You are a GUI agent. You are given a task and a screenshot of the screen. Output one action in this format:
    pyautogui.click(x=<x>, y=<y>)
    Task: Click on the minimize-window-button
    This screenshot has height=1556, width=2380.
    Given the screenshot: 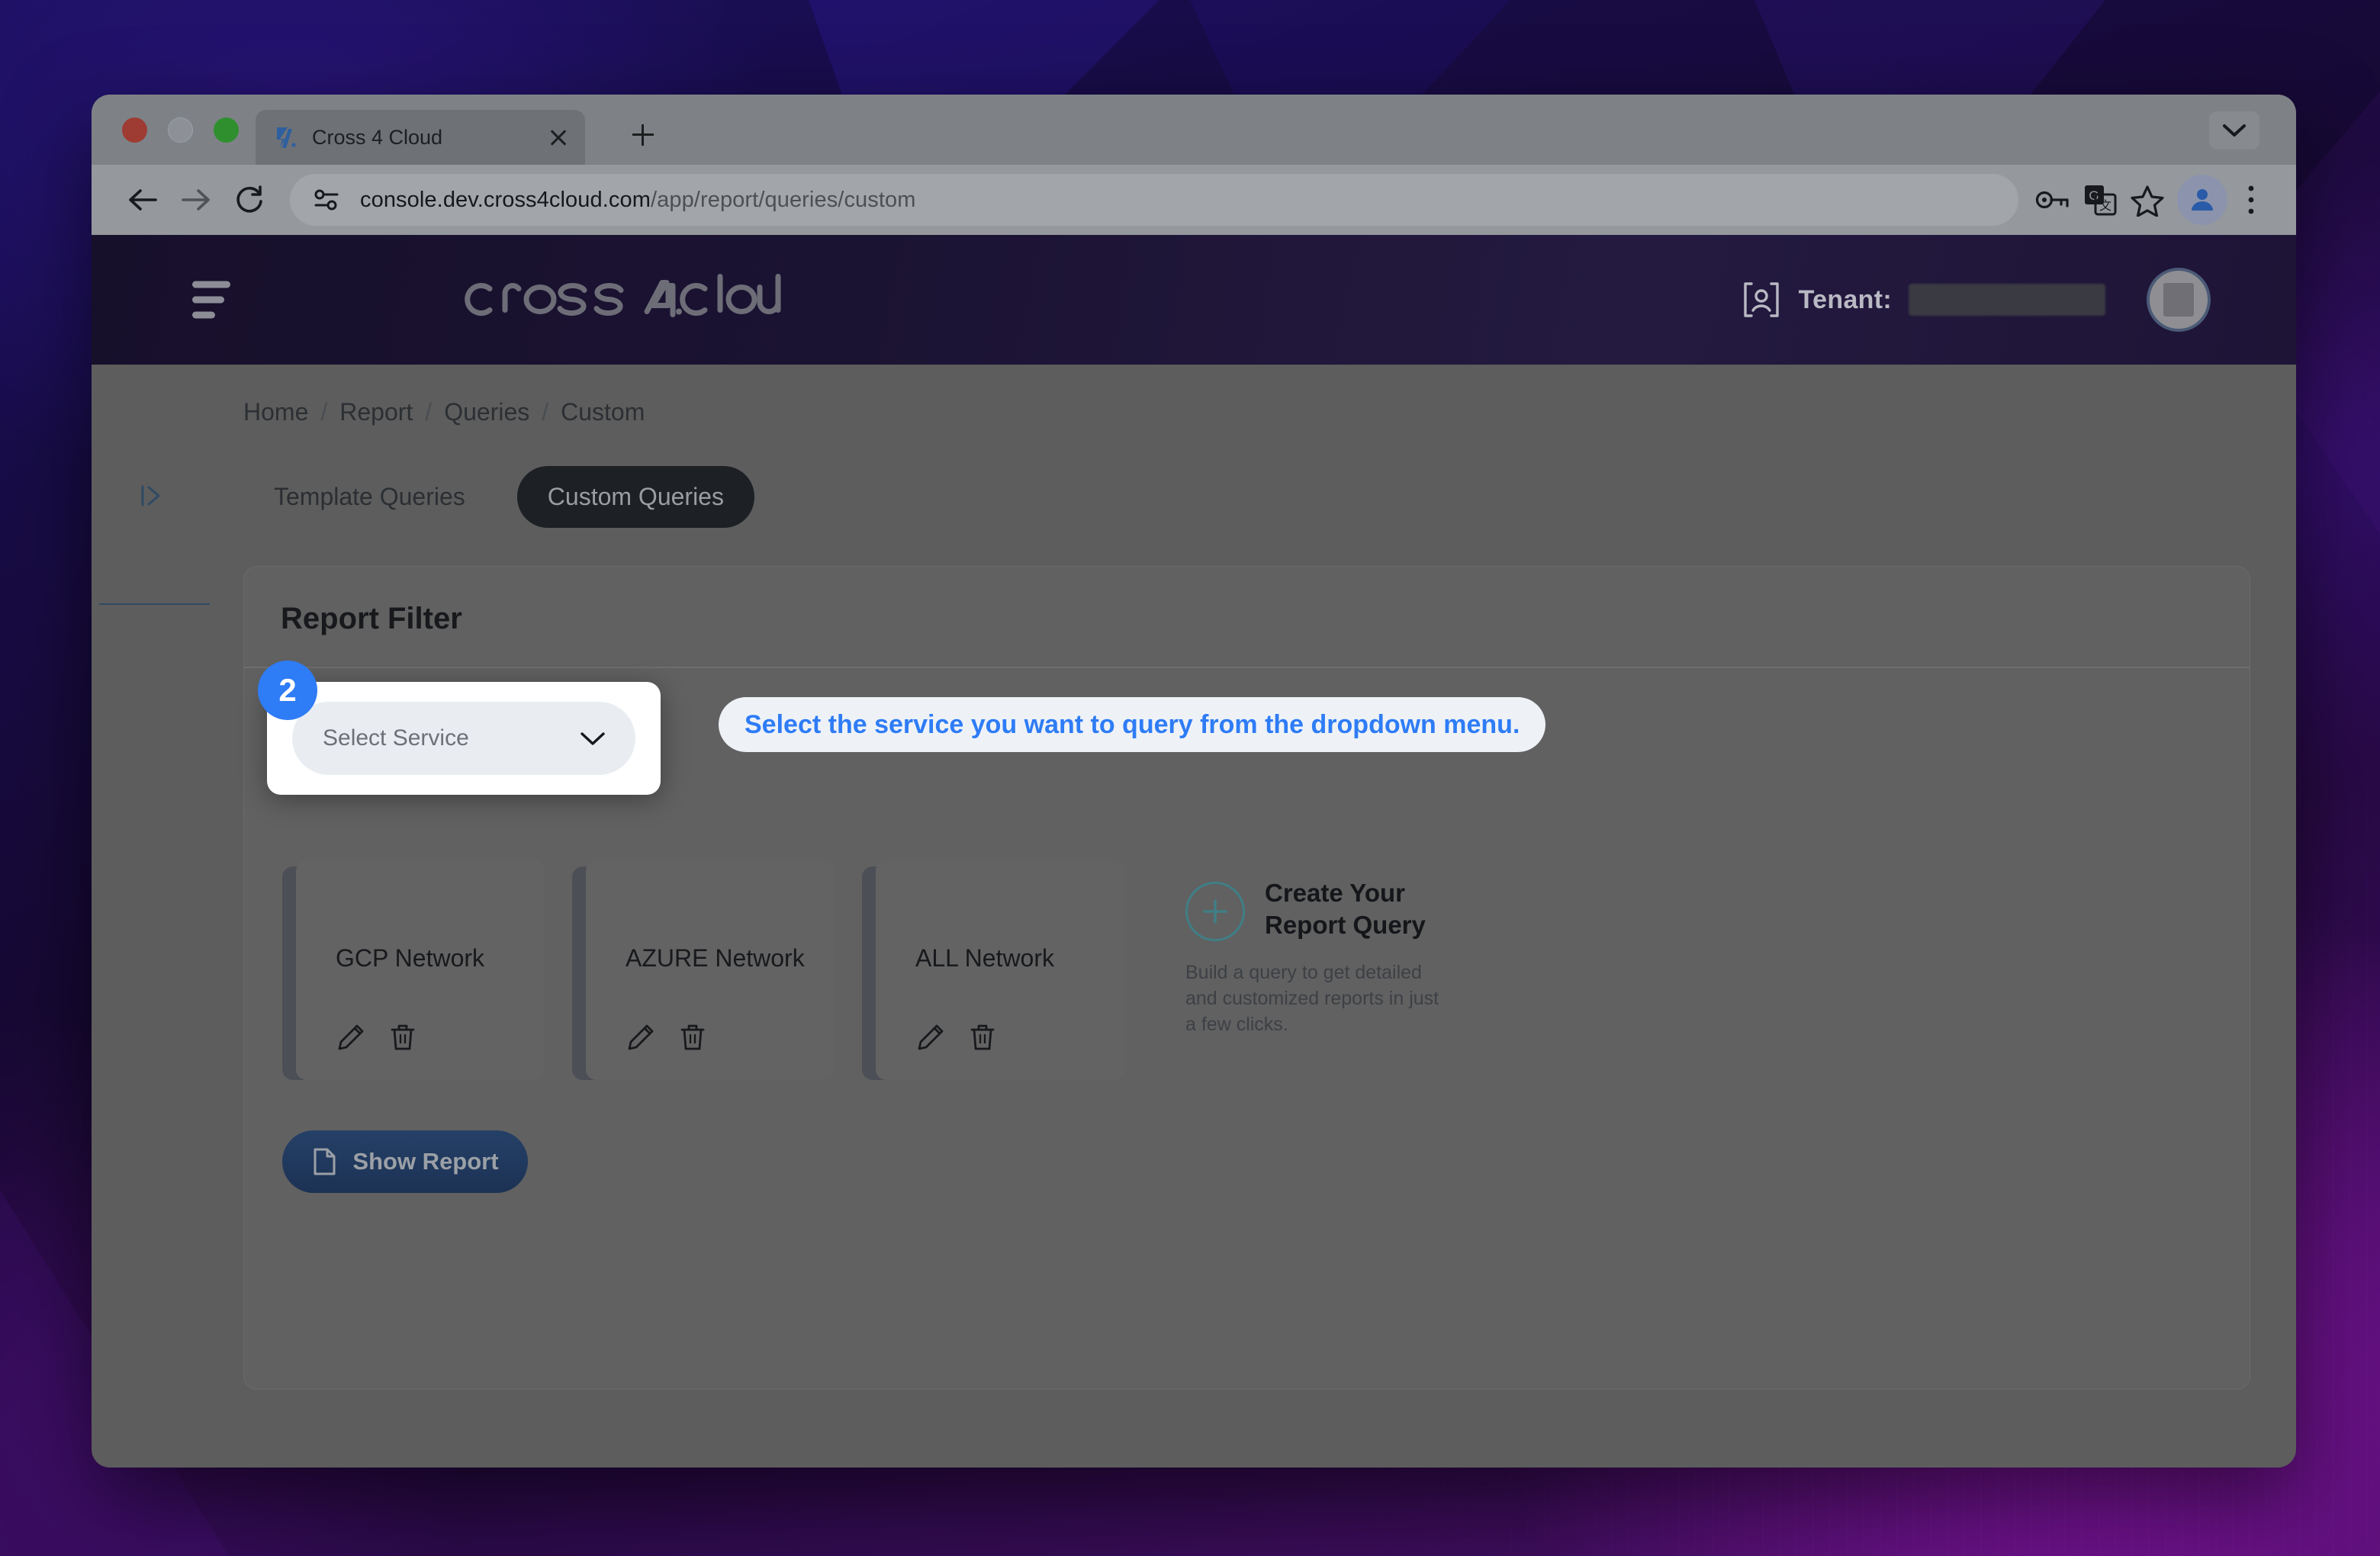 What is the action you would take?
    pyautogui.click(x=180, y=130)
    